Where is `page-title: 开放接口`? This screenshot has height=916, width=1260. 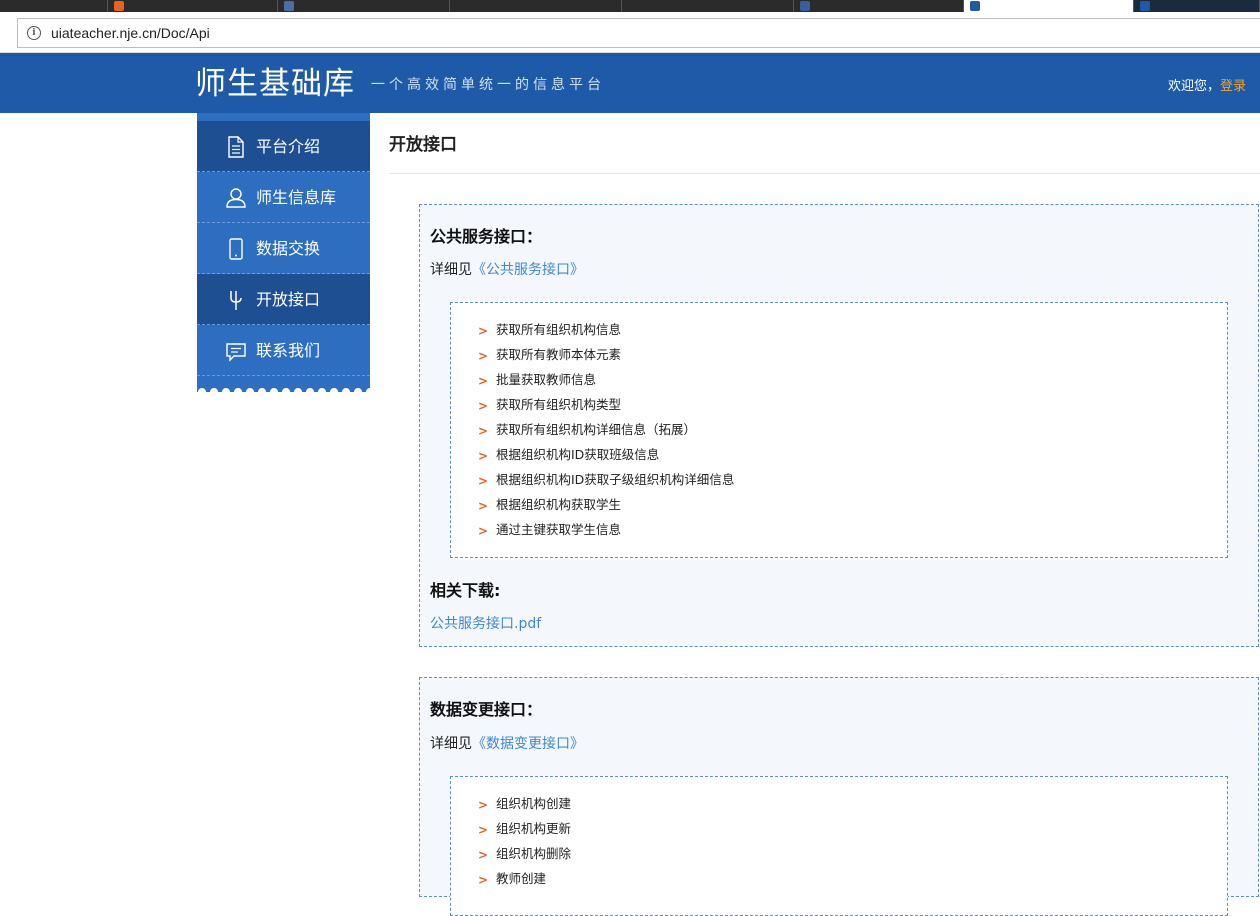 page-title: 开放接口 is located at coordinates (423, 145).